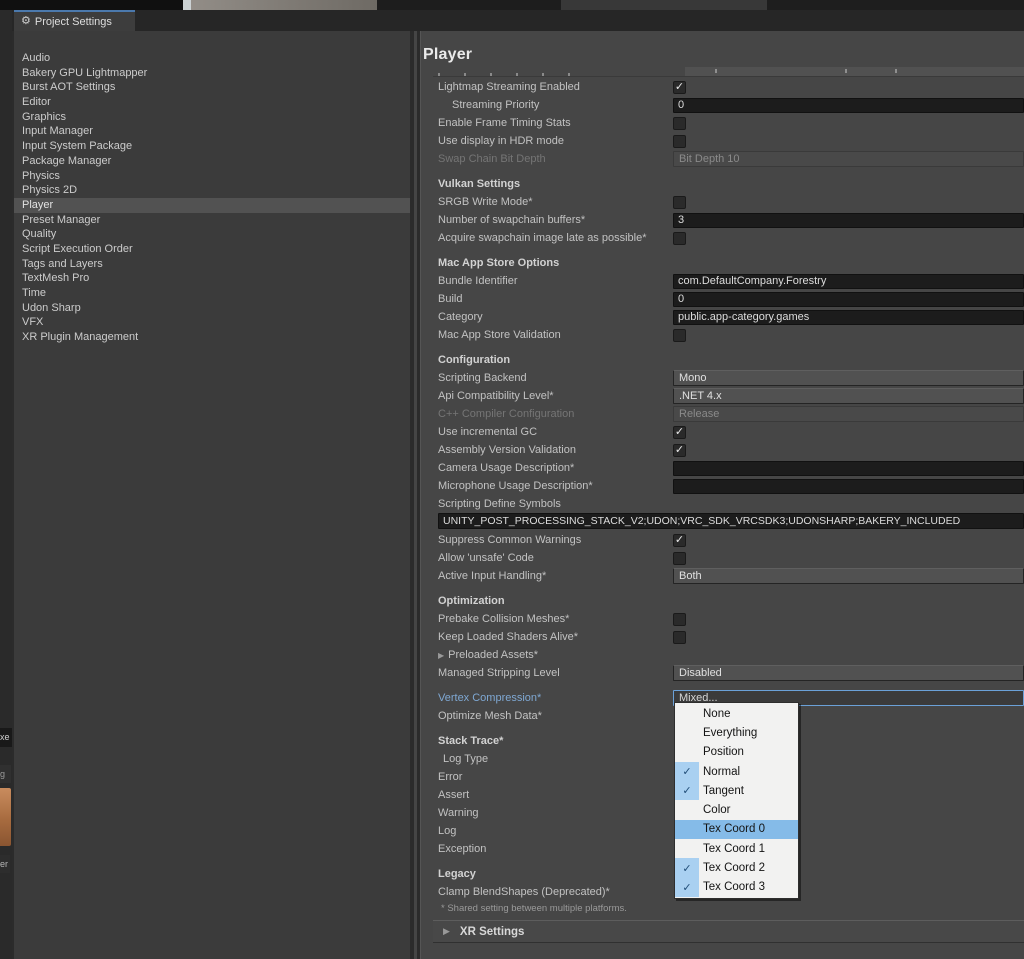 This screenshot has width=1024, height=959. Describe the element at coordinates (679, 558) in the screenshot. I see `allow-unsafe-code-checkbox` at that location.